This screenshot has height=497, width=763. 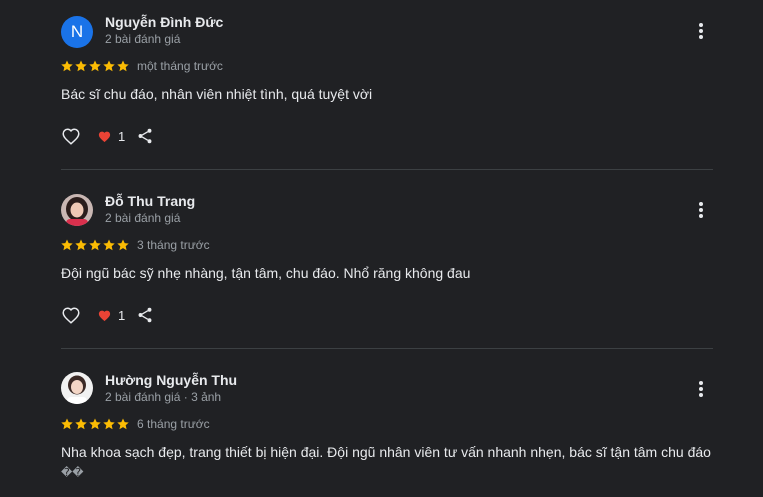 What do you see at coordinates (164, 22) in the screenshot?
I see `reviewer-name: Nguyễn Đình Đức` at bounding box center [164, 22].